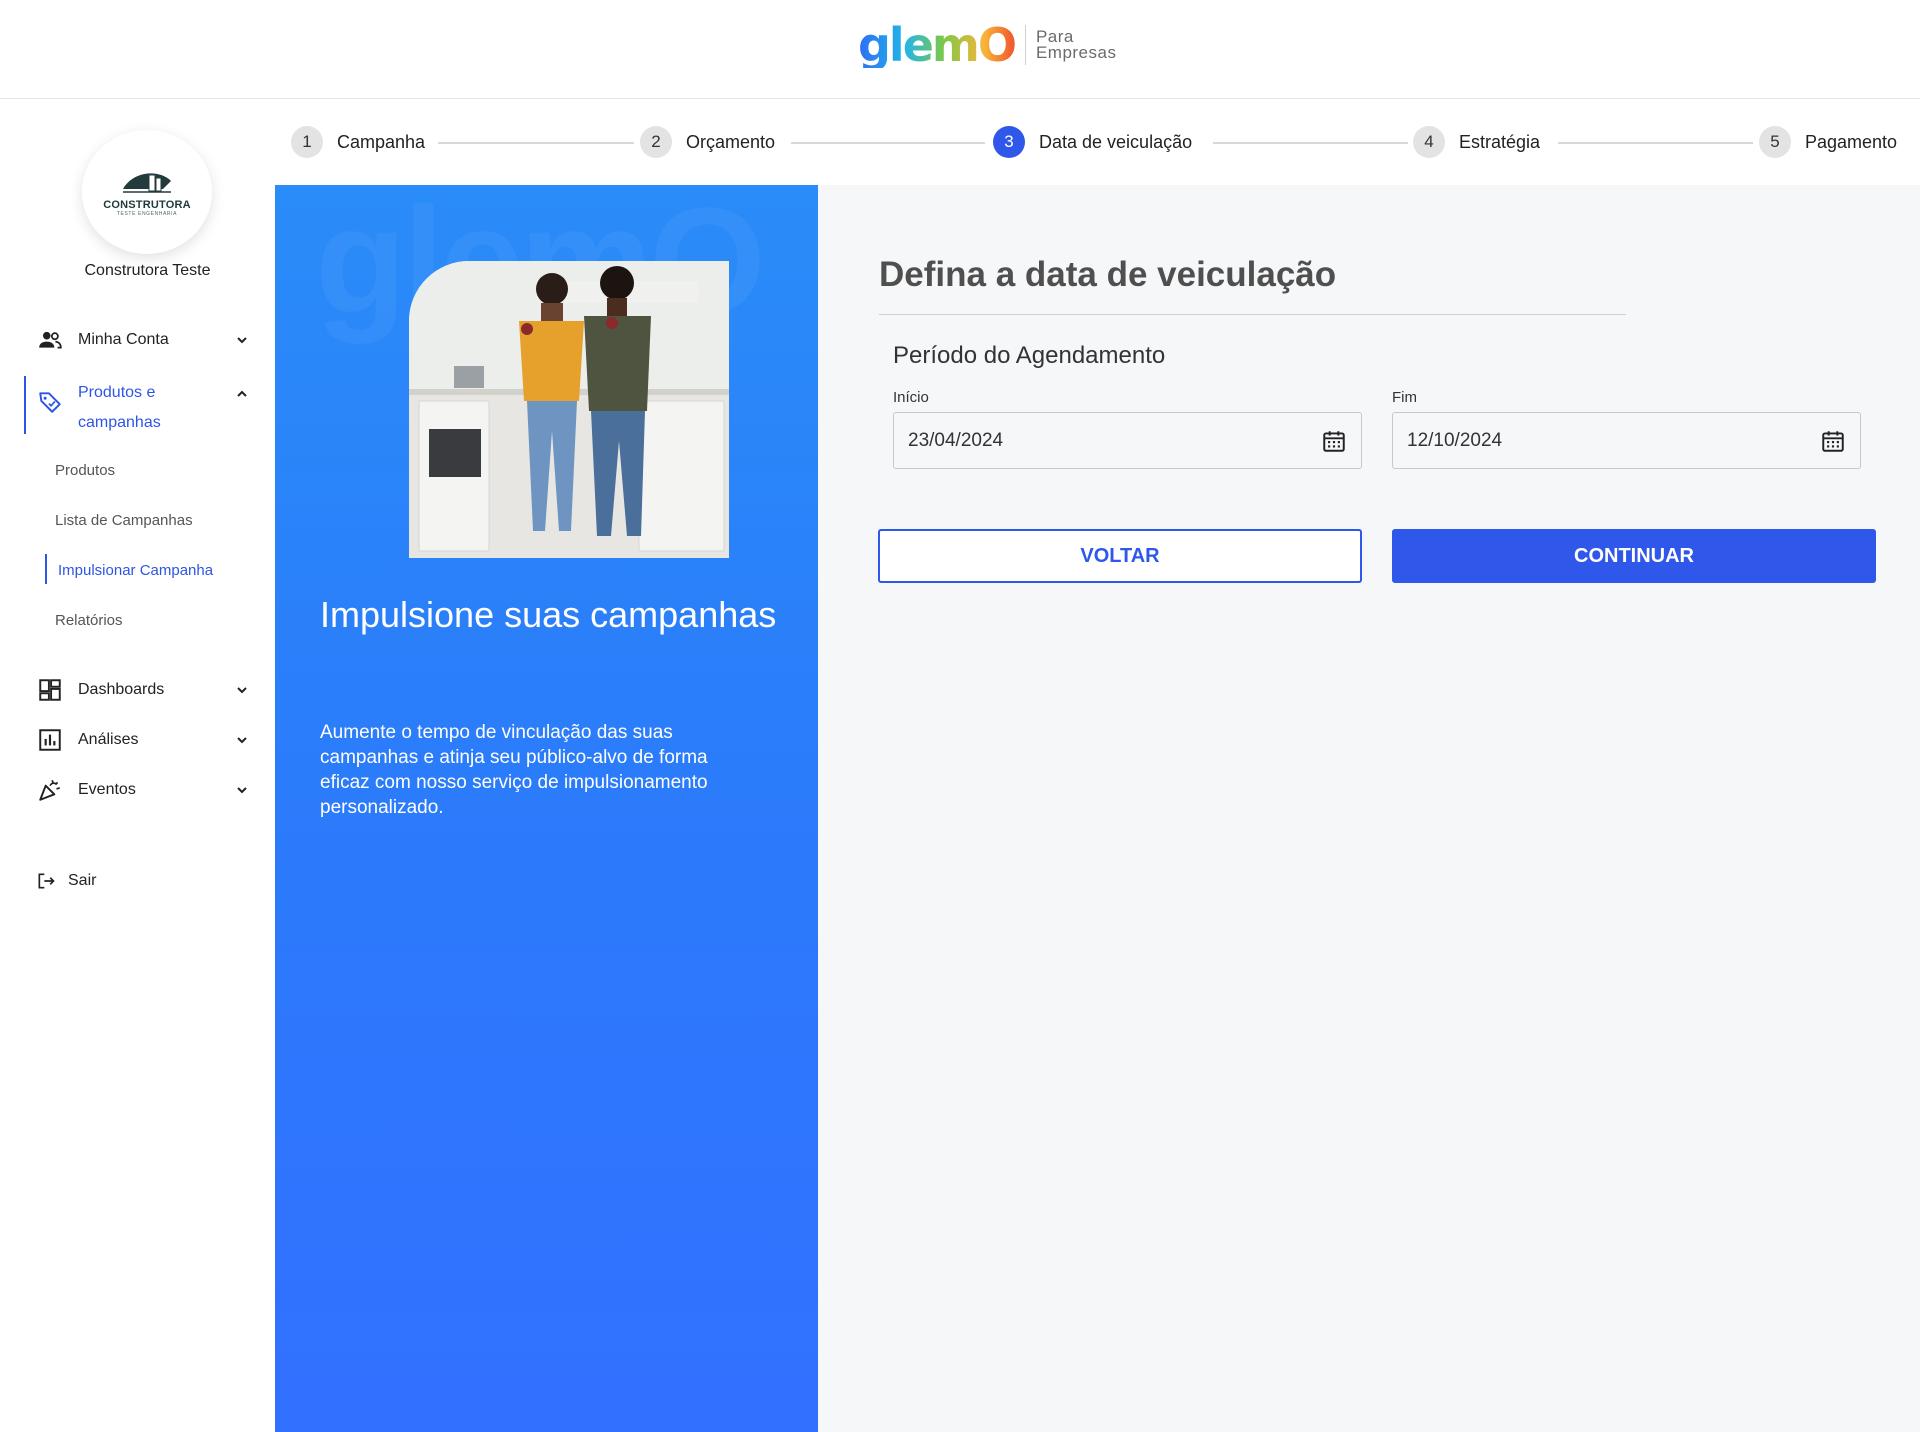 The width and height of the screenshot is (1920, 1432). Describe the element at coordinates (1775, 142) in the screenshot. I see `step-number: 5` at that location.